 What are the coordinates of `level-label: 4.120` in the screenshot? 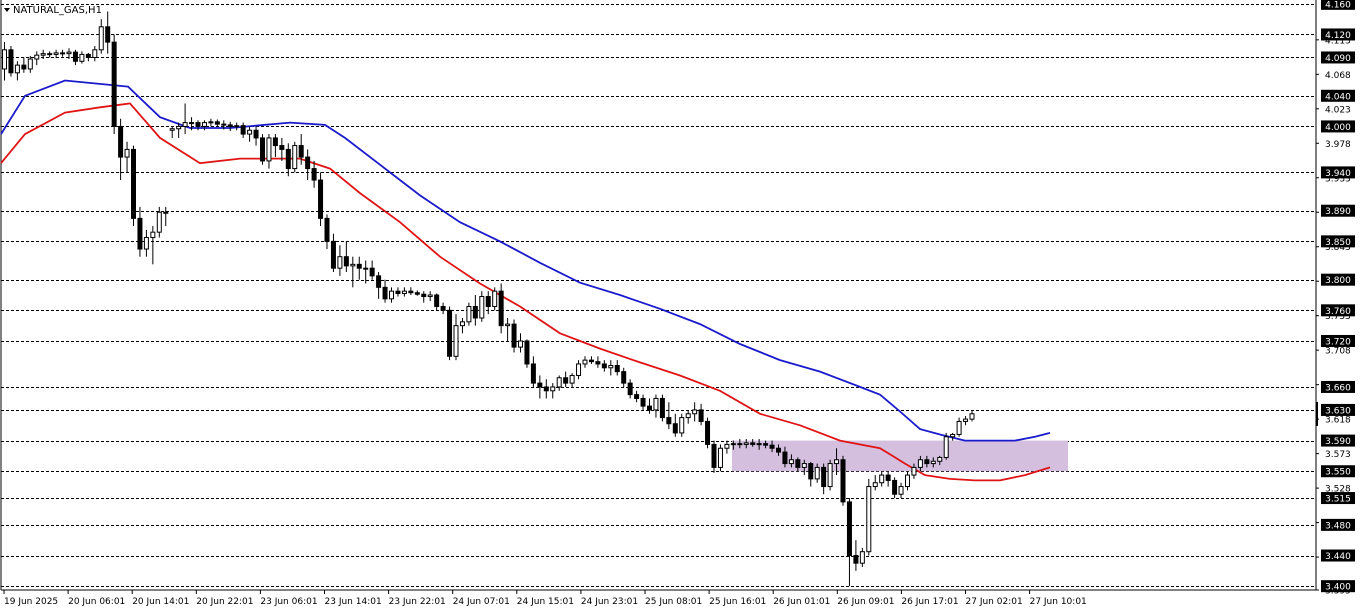 It's located at (1338, 34).